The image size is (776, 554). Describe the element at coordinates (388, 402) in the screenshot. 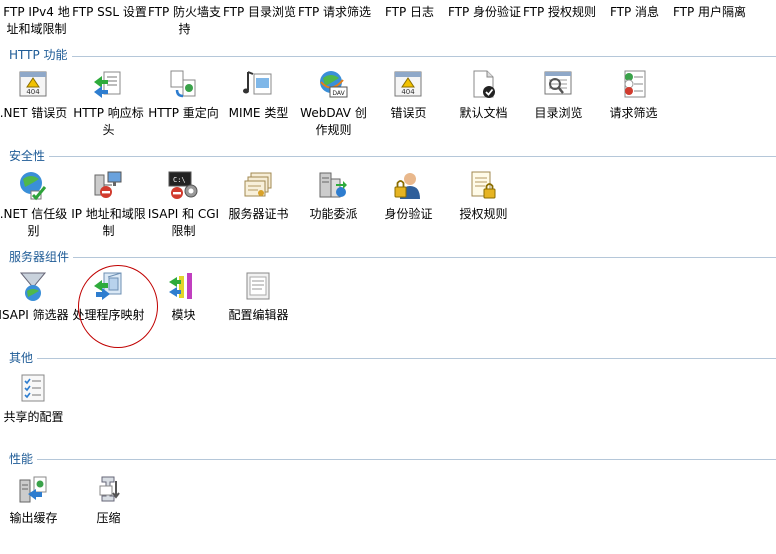

I see `other-feature-row: 共享的配置` at that location.